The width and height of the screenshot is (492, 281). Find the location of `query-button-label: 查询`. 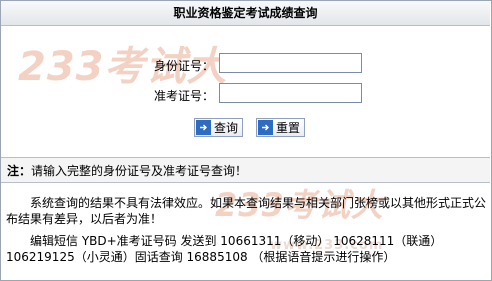

query-button-label: 查询 is located at coordinates (226, 128).